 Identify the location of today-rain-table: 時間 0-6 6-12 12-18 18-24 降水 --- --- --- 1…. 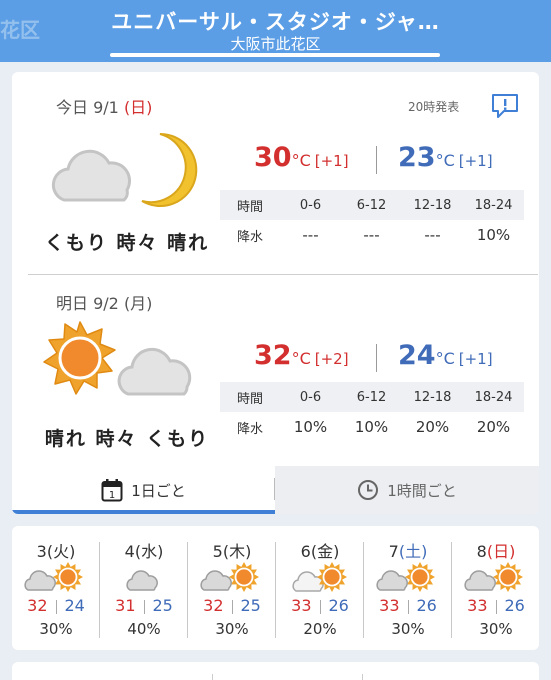
(372, 220).